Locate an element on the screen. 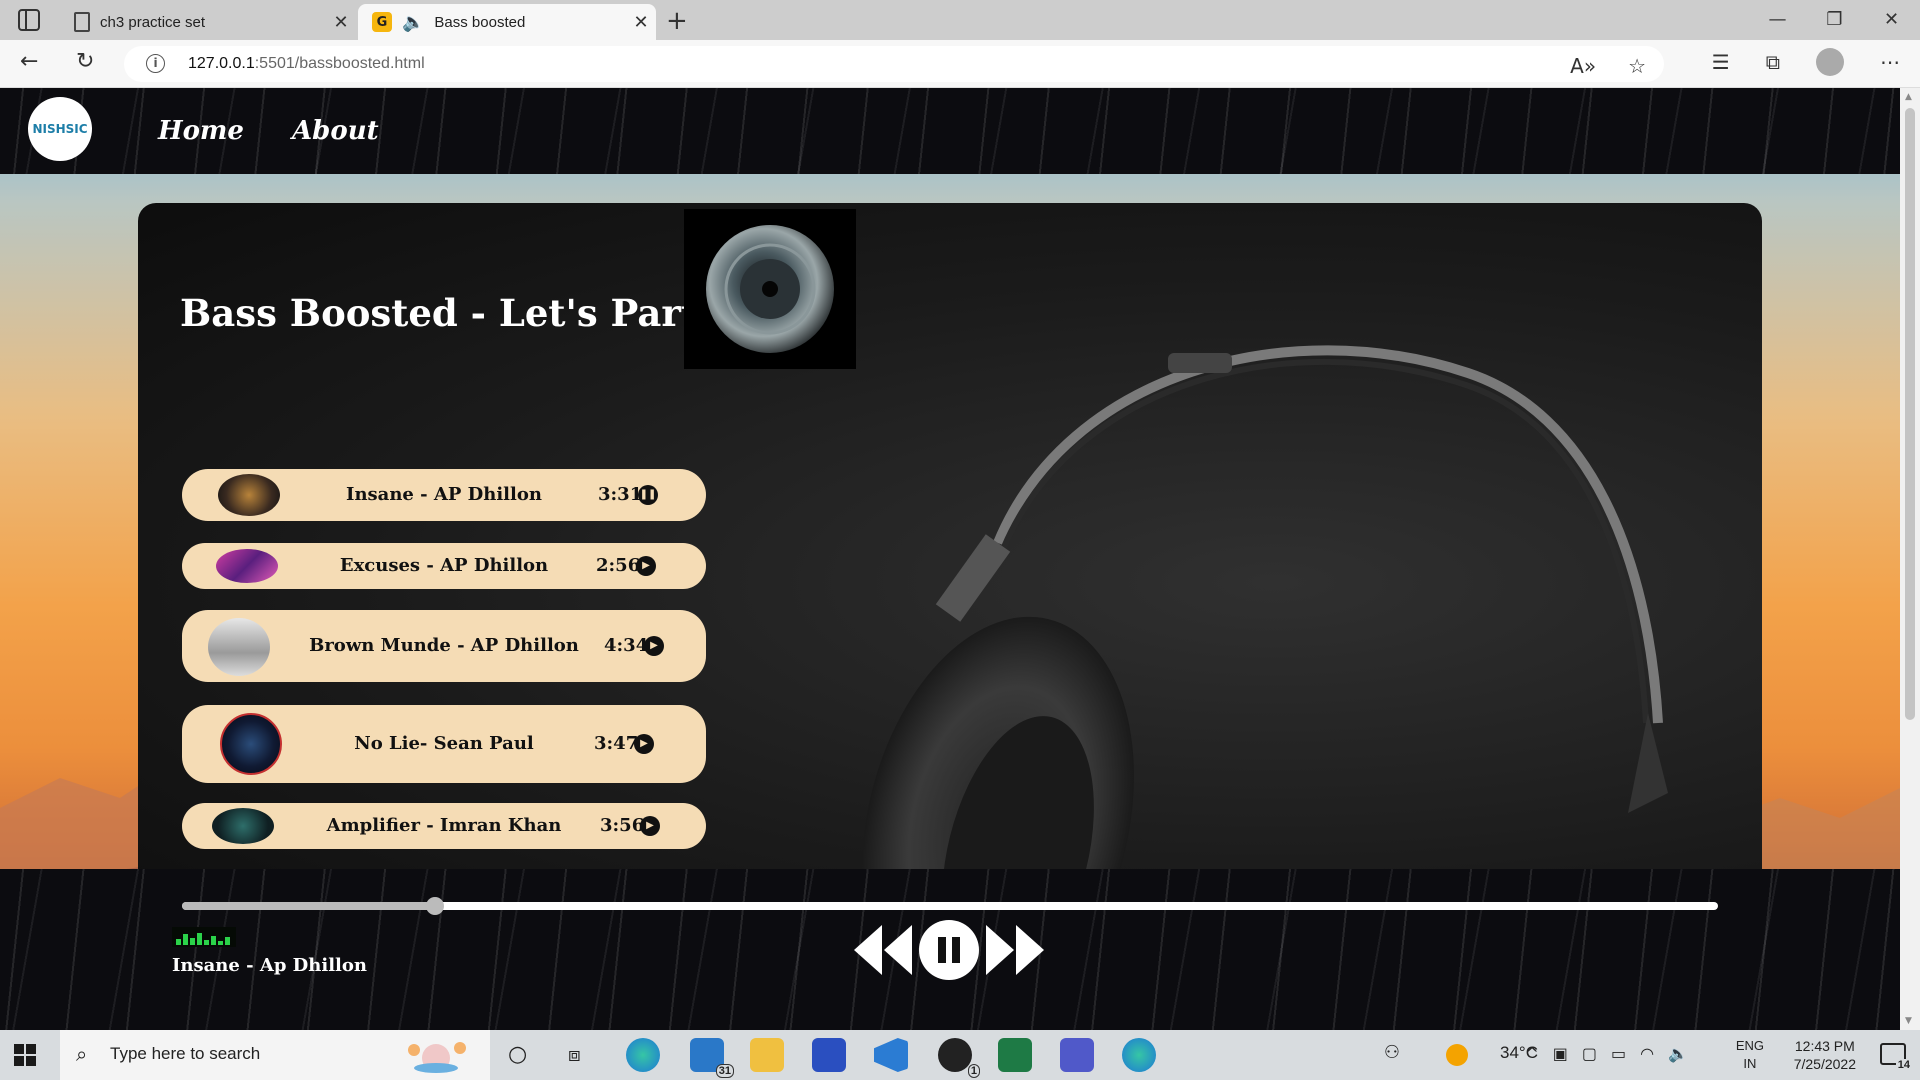 The height and width of the screenshot is (1080, 1920). usb-icon: ▣ is located at coordinates (1560, 1053).